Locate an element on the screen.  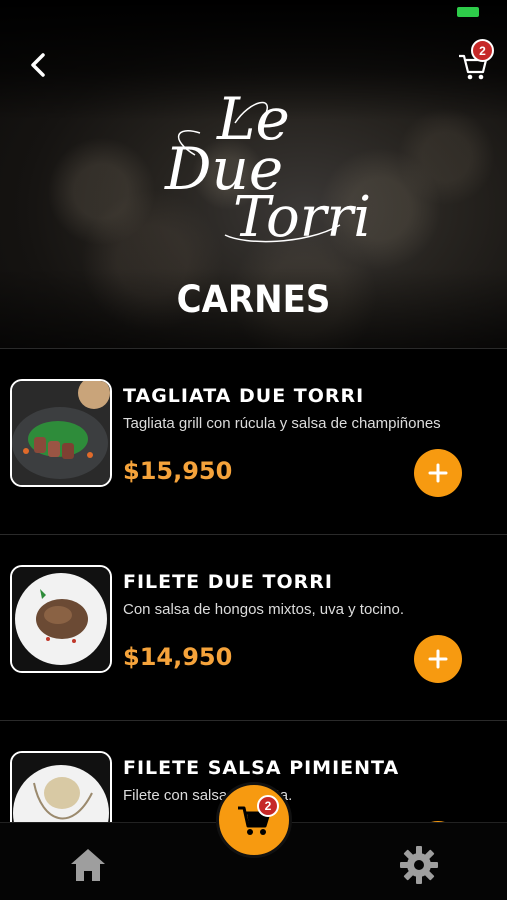
home-icon is located at coordinates (88, 865).